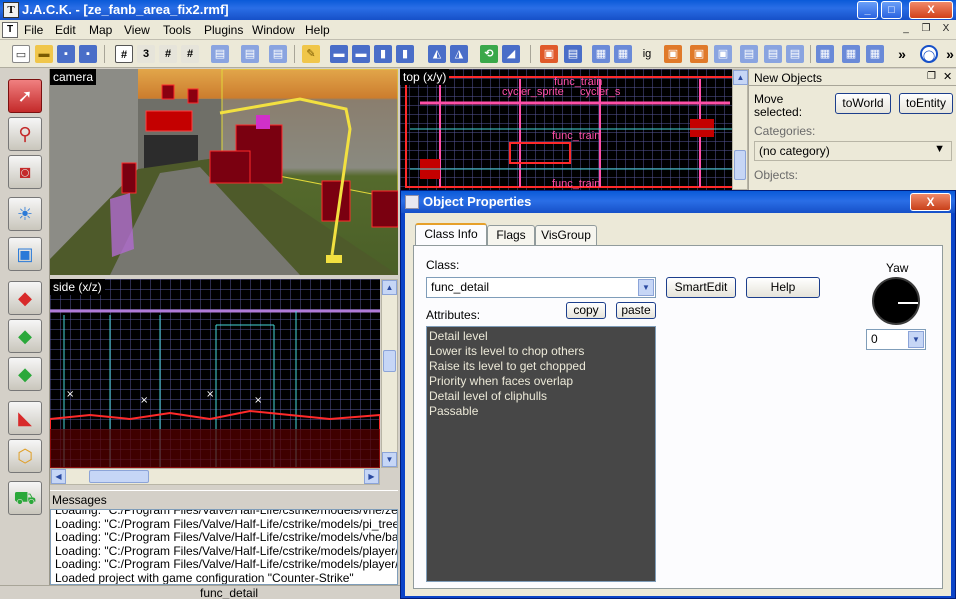 The width and height of the screenshot is (956, 599). Describe the element at coordinates (566, 235) in the screenshot. I see `tab-visgroup: VisGroup` at that location.